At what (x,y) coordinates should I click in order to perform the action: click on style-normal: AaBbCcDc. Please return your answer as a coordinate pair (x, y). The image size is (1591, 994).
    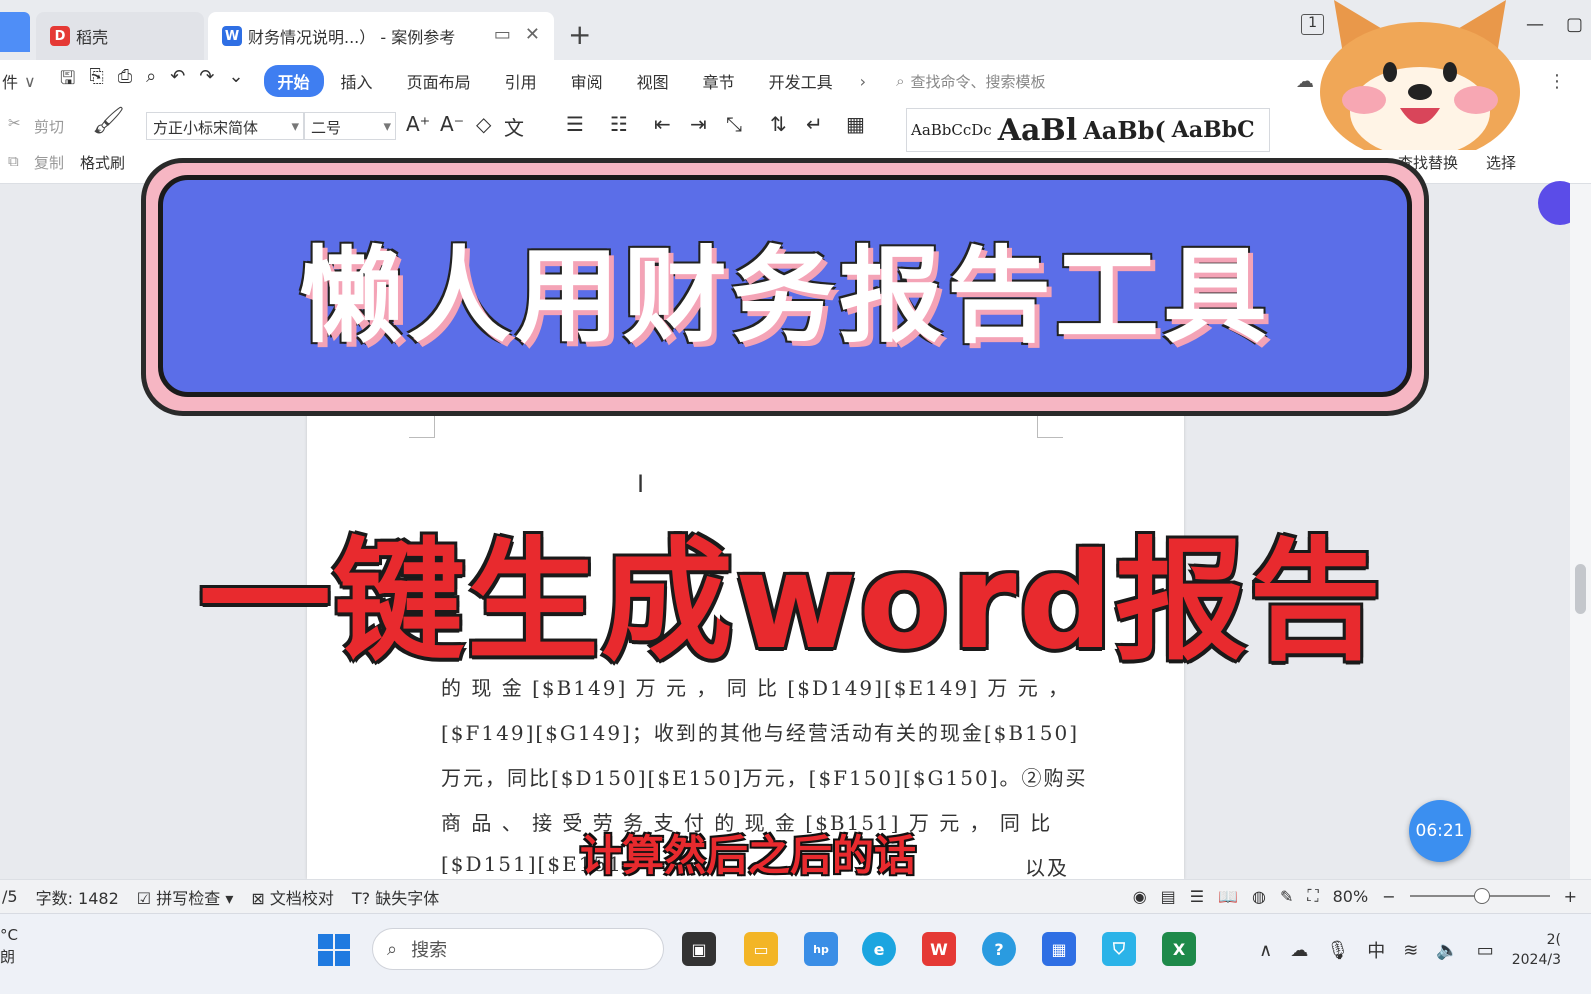
    Looking at the image, I should click on (951, 130).